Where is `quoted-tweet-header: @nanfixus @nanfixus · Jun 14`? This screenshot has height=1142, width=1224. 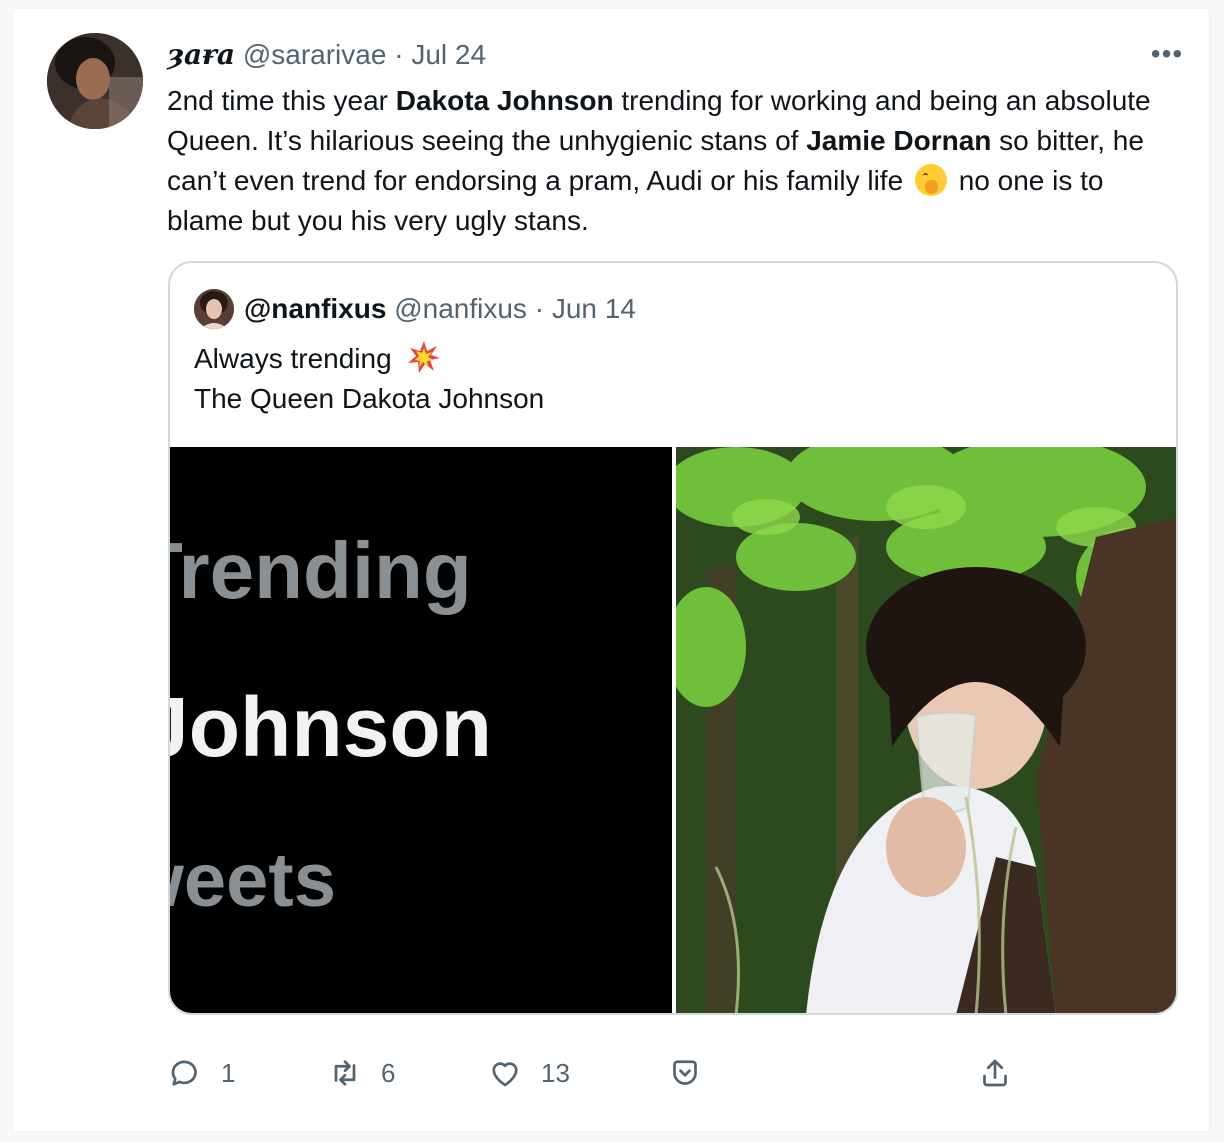 quoted-tweet-header: @nanfixus @nanfixus · Jun 14 is located at coordinates (440, 309).